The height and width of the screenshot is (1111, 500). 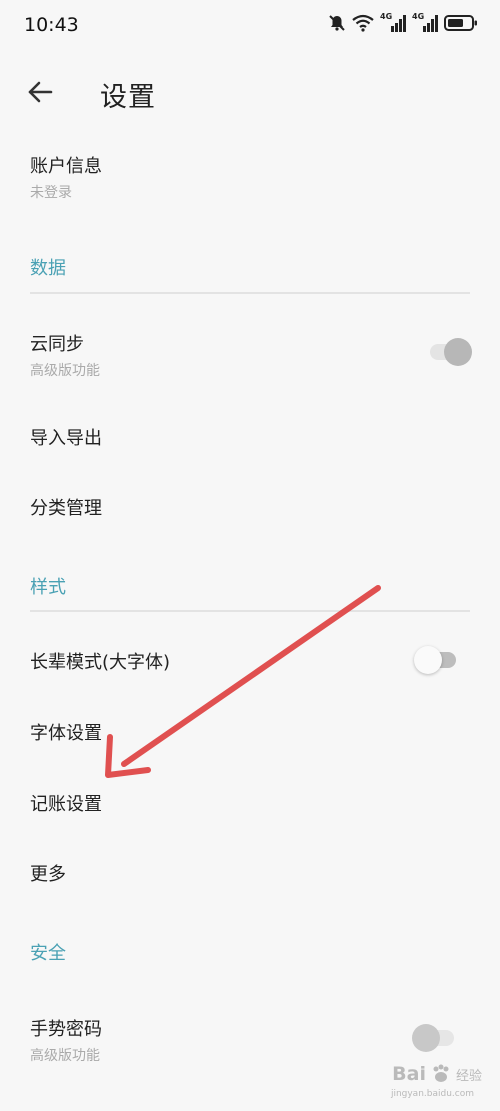 What do you see at coordinates (461, 23) in the screenshot?
I see `battery-icon` at bounding box center [461, 23].